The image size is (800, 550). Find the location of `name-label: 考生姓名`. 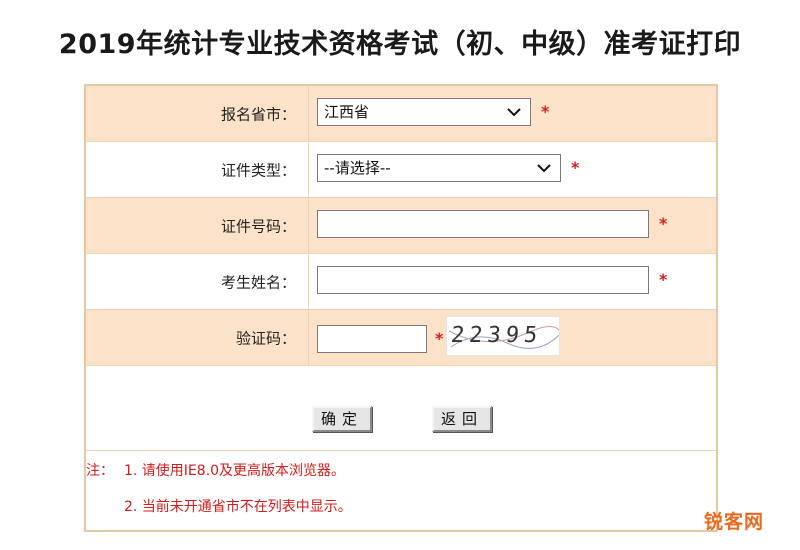

name-label: 考生姓名 is located at coordinates (191, 281).